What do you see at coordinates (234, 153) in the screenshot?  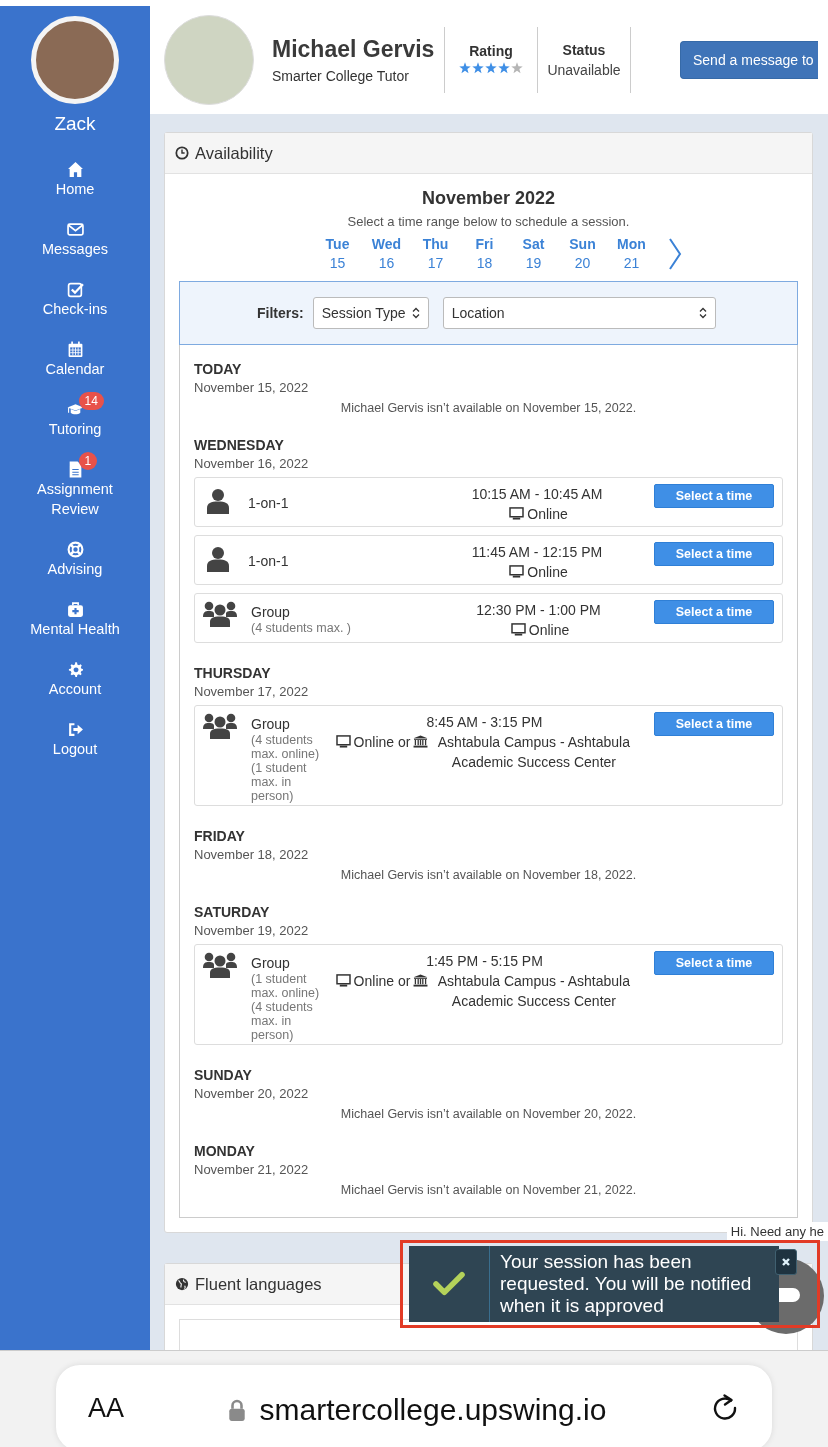 I see `card-title: Availability` at bounding box center [234, 153].